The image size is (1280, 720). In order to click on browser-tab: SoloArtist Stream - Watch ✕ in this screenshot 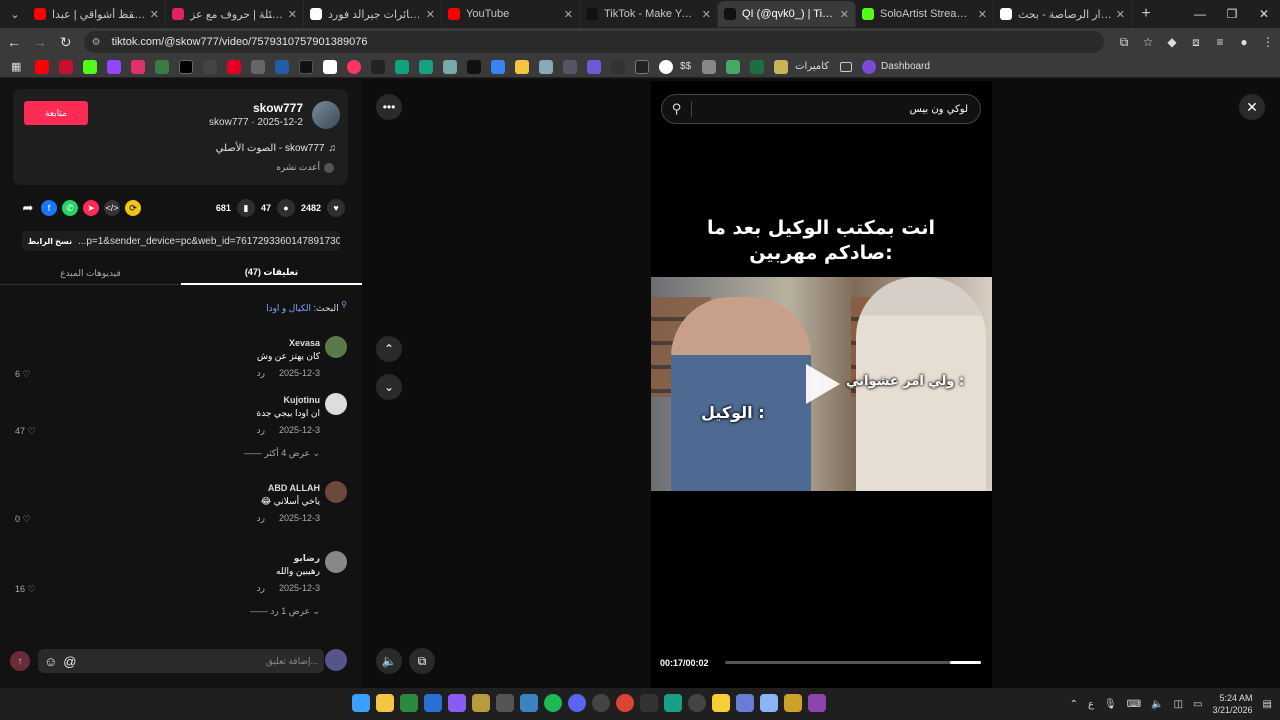, I will do `click(925, 14)`.